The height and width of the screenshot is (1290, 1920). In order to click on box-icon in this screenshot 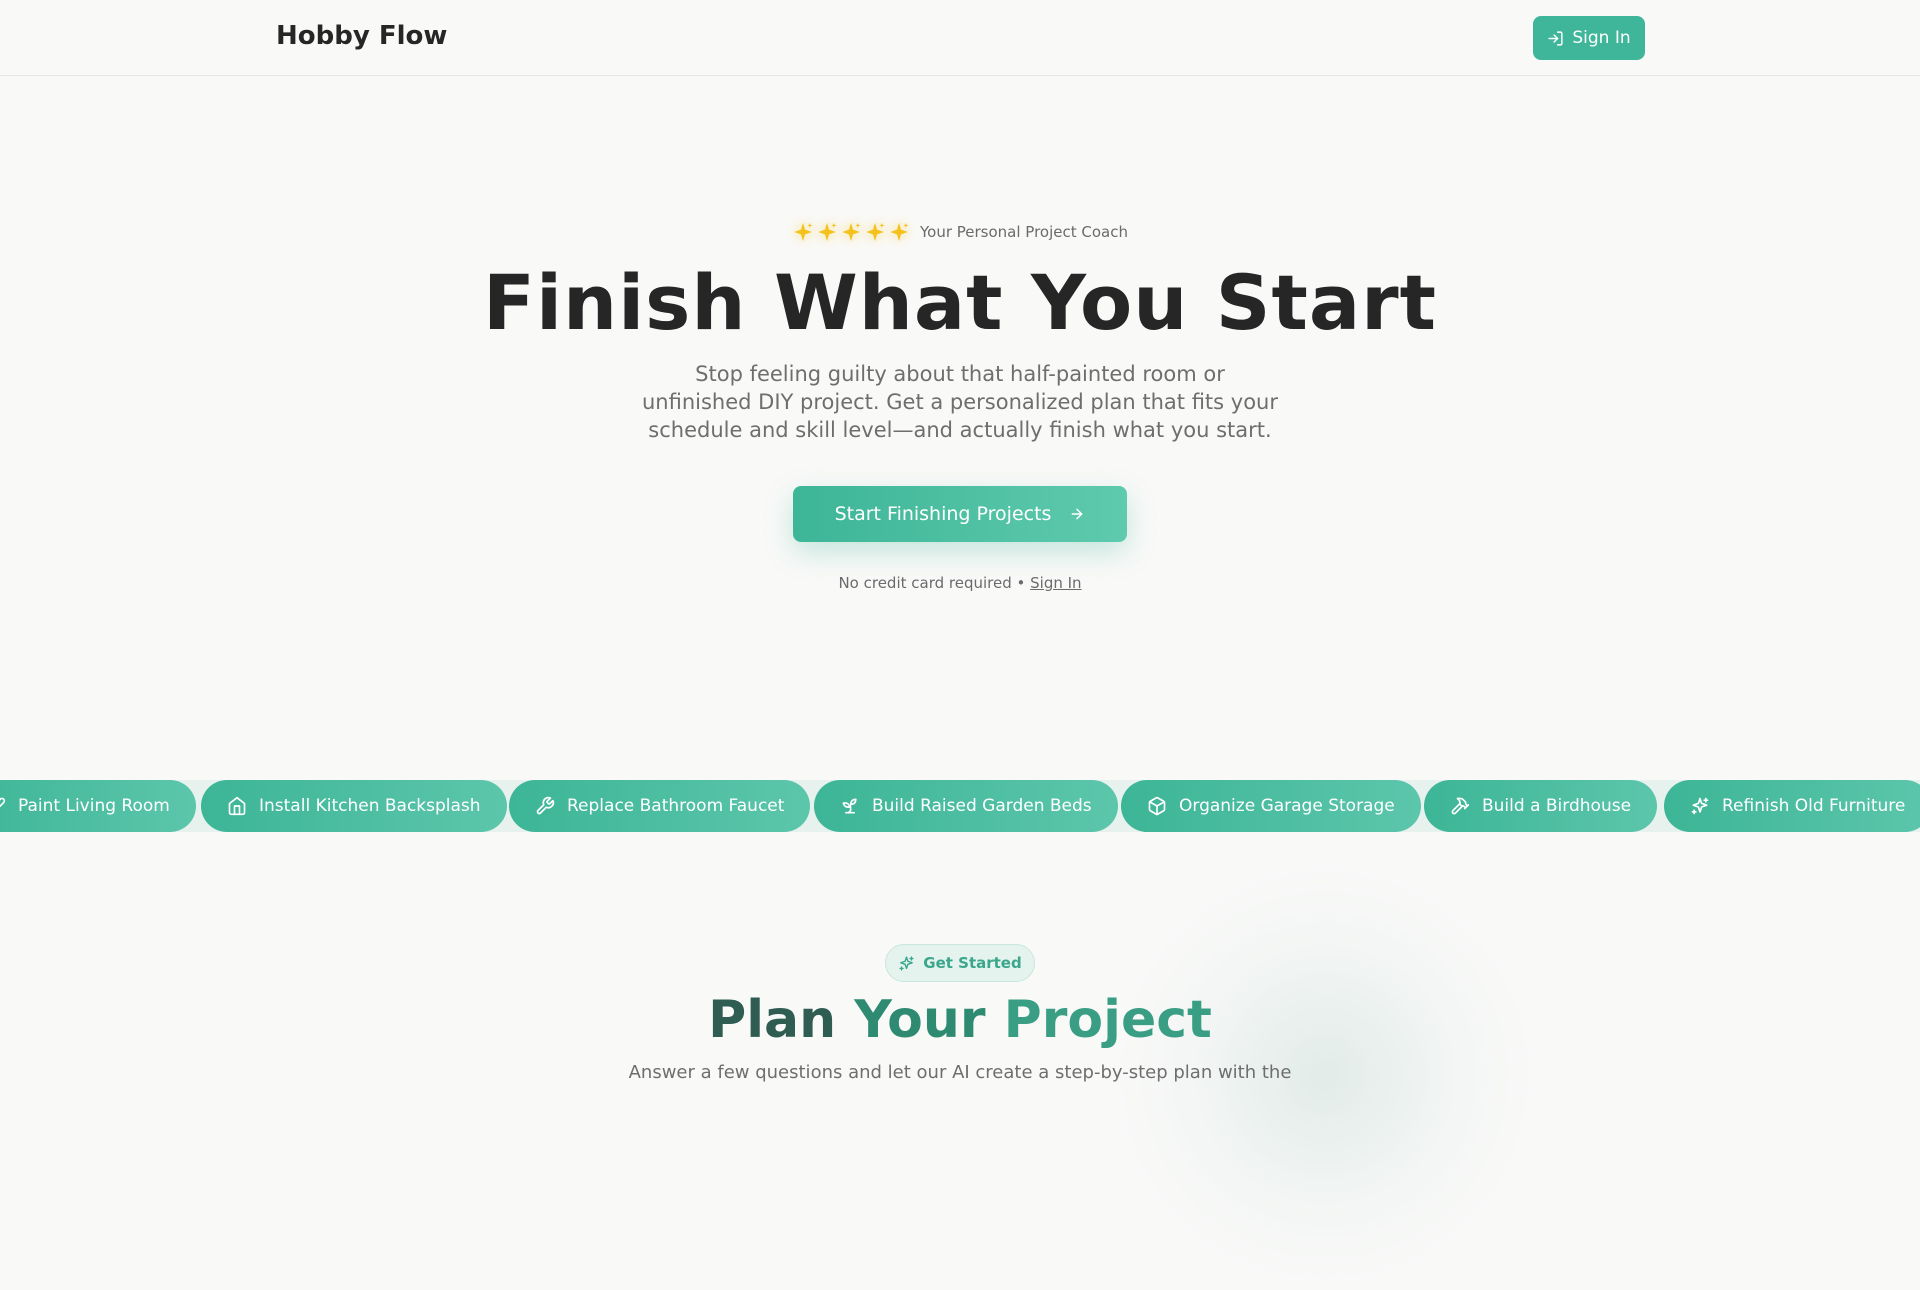, I will do `click(1157, 806)`.